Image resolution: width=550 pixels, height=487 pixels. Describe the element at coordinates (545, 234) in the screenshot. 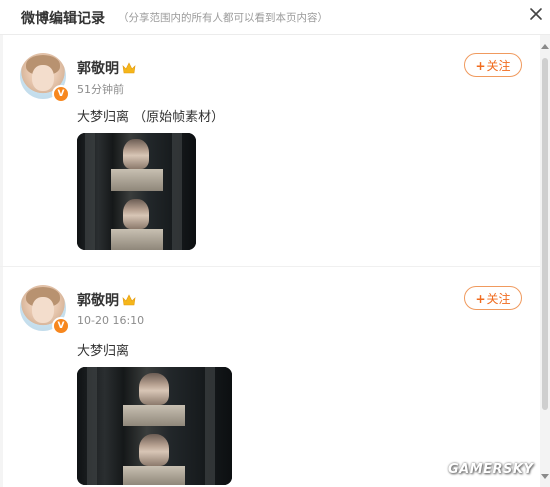

I see `scrollbar-thumb` at that location.